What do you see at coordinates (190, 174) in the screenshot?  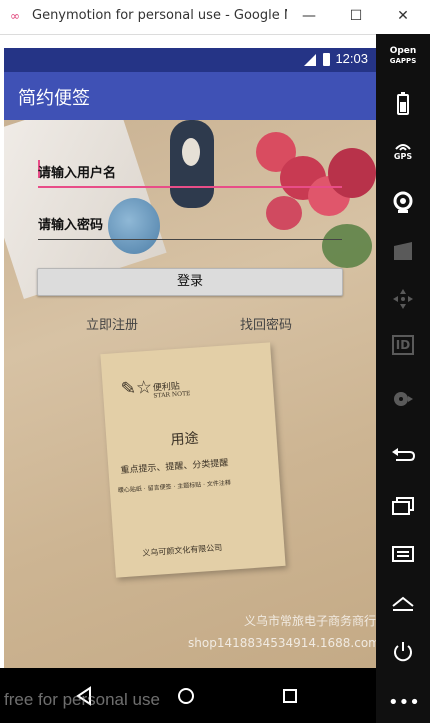 I see `username-input: 请输入用户名` at bounding box center [190, 174].